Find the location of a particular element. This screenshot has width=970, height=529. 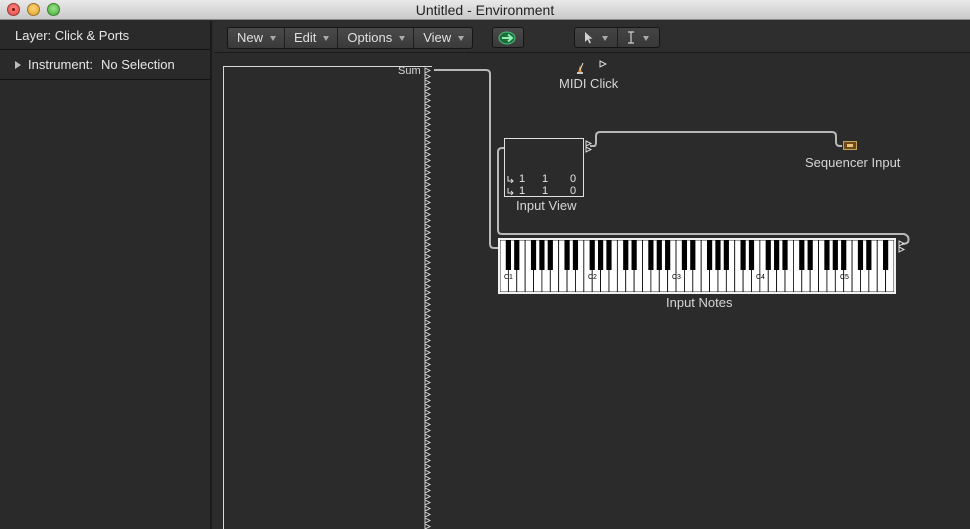

instrument-value: No Selection is located at coordinates (138, 64).